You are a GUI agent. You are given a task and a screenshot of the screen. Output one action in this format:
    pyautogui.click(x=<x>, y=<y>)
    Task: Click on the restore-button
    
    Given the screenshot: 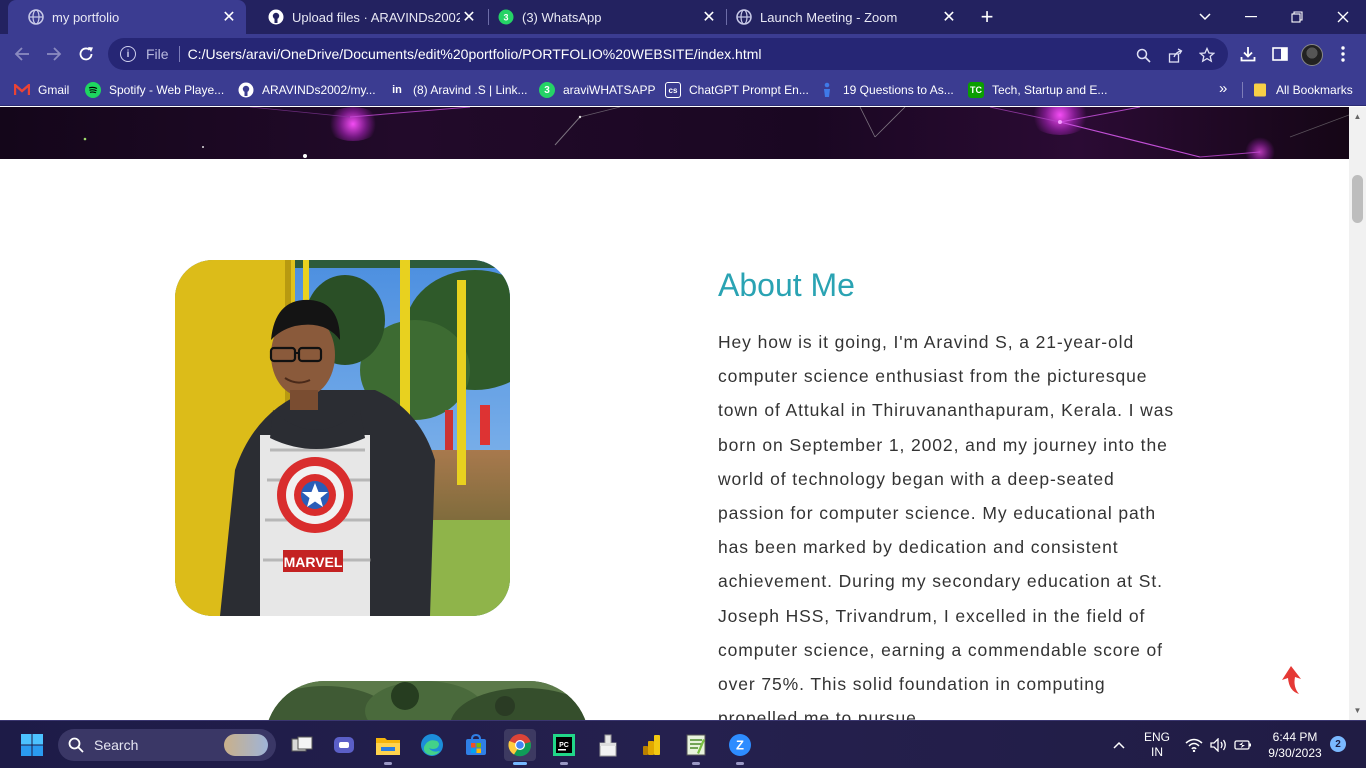 What is the action you would take?
    pyautogui.click(x=1297, y=17)
    